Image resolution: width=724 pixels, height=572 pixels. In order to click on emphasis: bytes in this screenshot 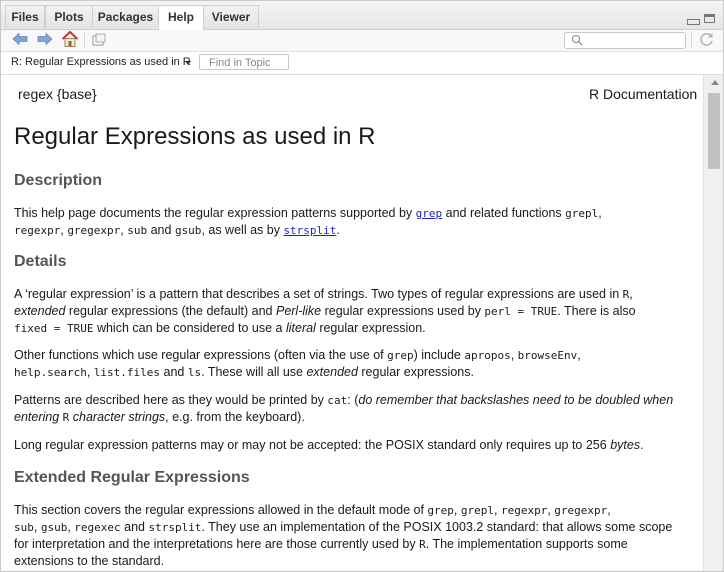, I will do `click(625, 445)`.